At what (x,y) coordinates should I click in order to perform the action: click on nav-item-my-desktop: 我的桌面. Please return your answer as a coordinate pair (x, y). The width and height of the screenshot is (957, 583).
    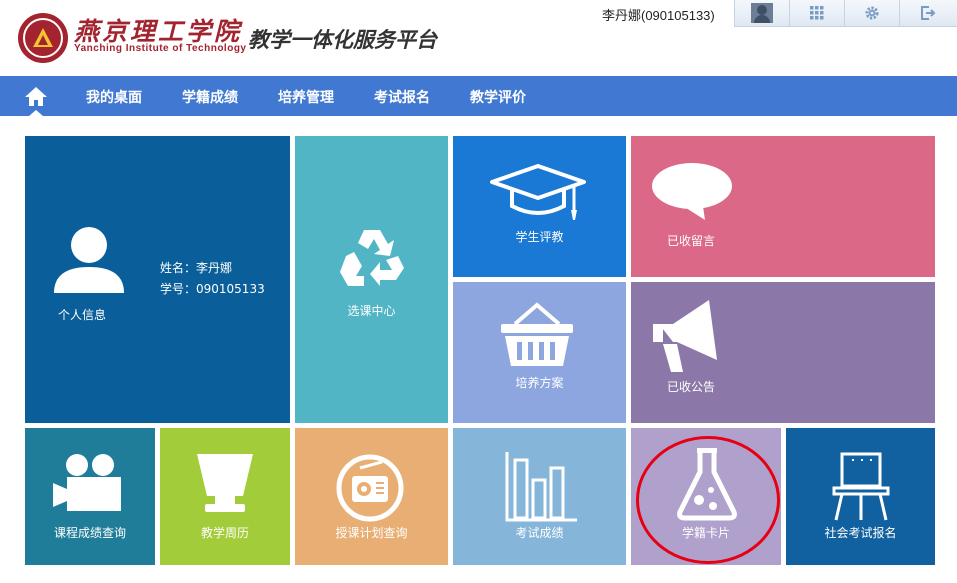
    Looking at the image, I should click on (114, 97).